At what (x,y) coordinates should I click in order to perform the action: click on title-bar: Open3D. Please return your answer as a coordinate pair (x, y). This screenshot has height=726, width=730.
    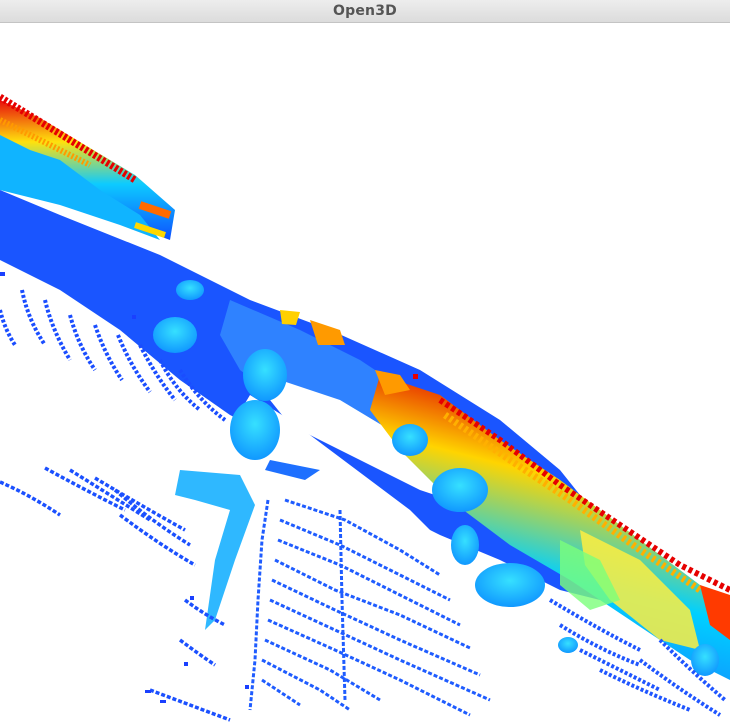
    Looking at the image, I should click on (365, 11).